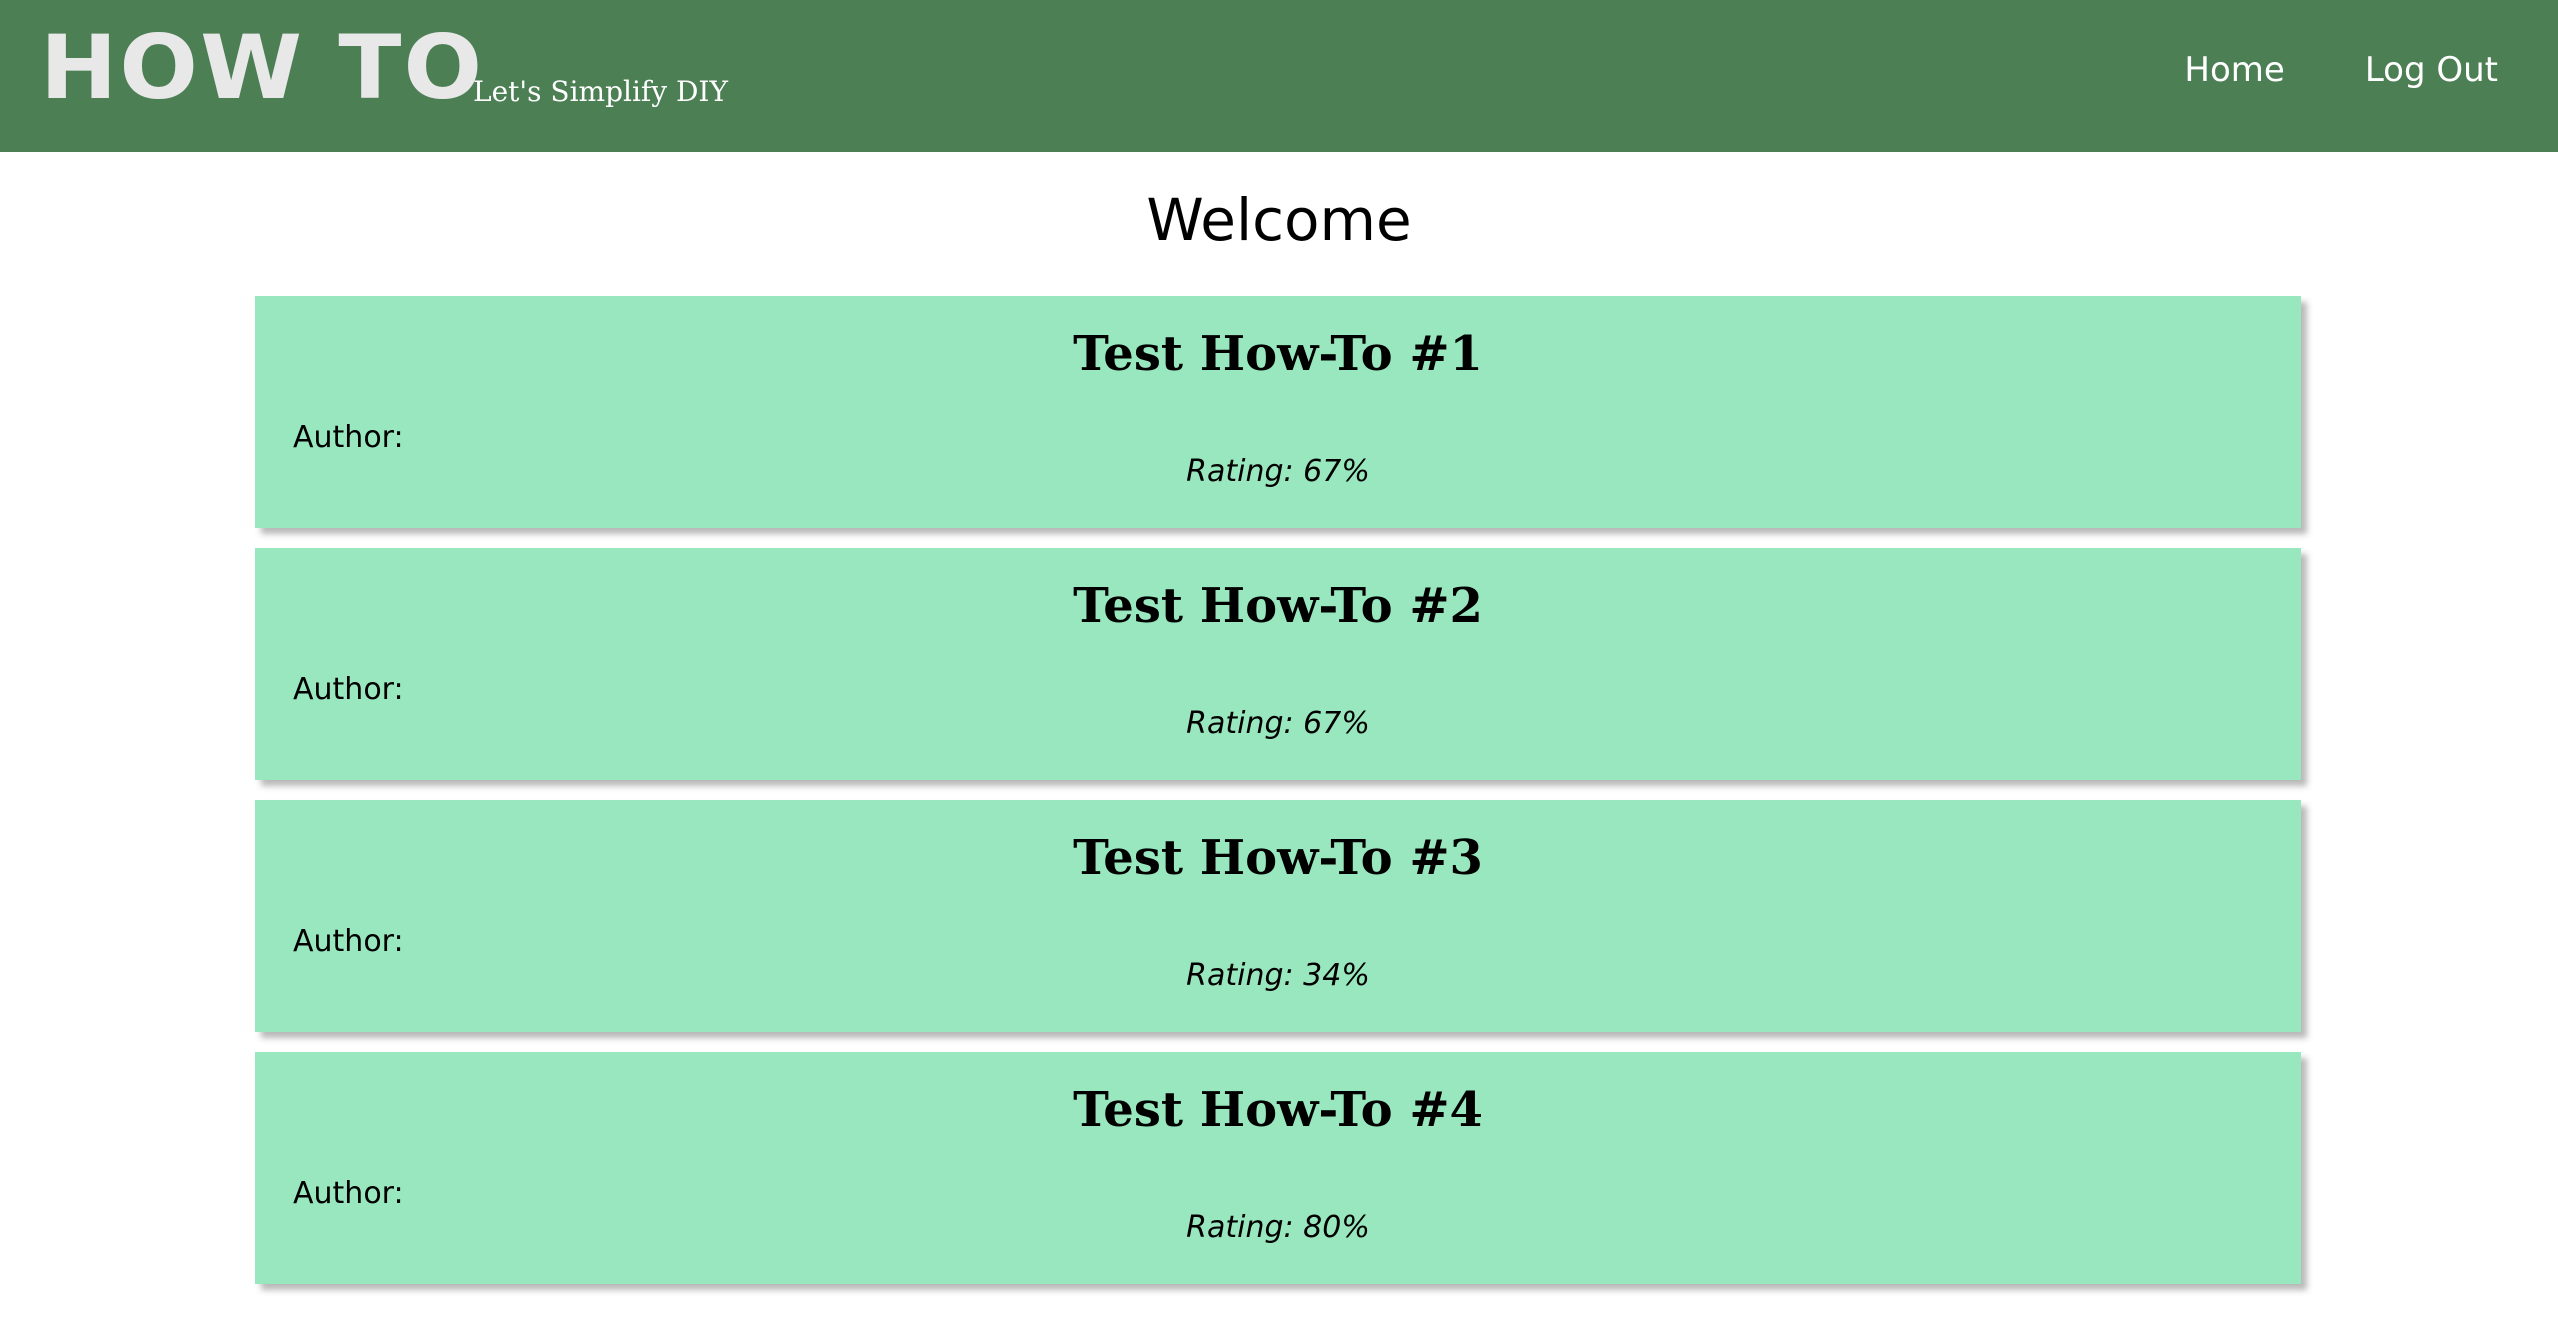 Image resolution: width=2558 pixels, height=1328 pixels. I want to click on howto-card: Test How-To #4 Author: Rating: 80%, so click(1278, 1168).